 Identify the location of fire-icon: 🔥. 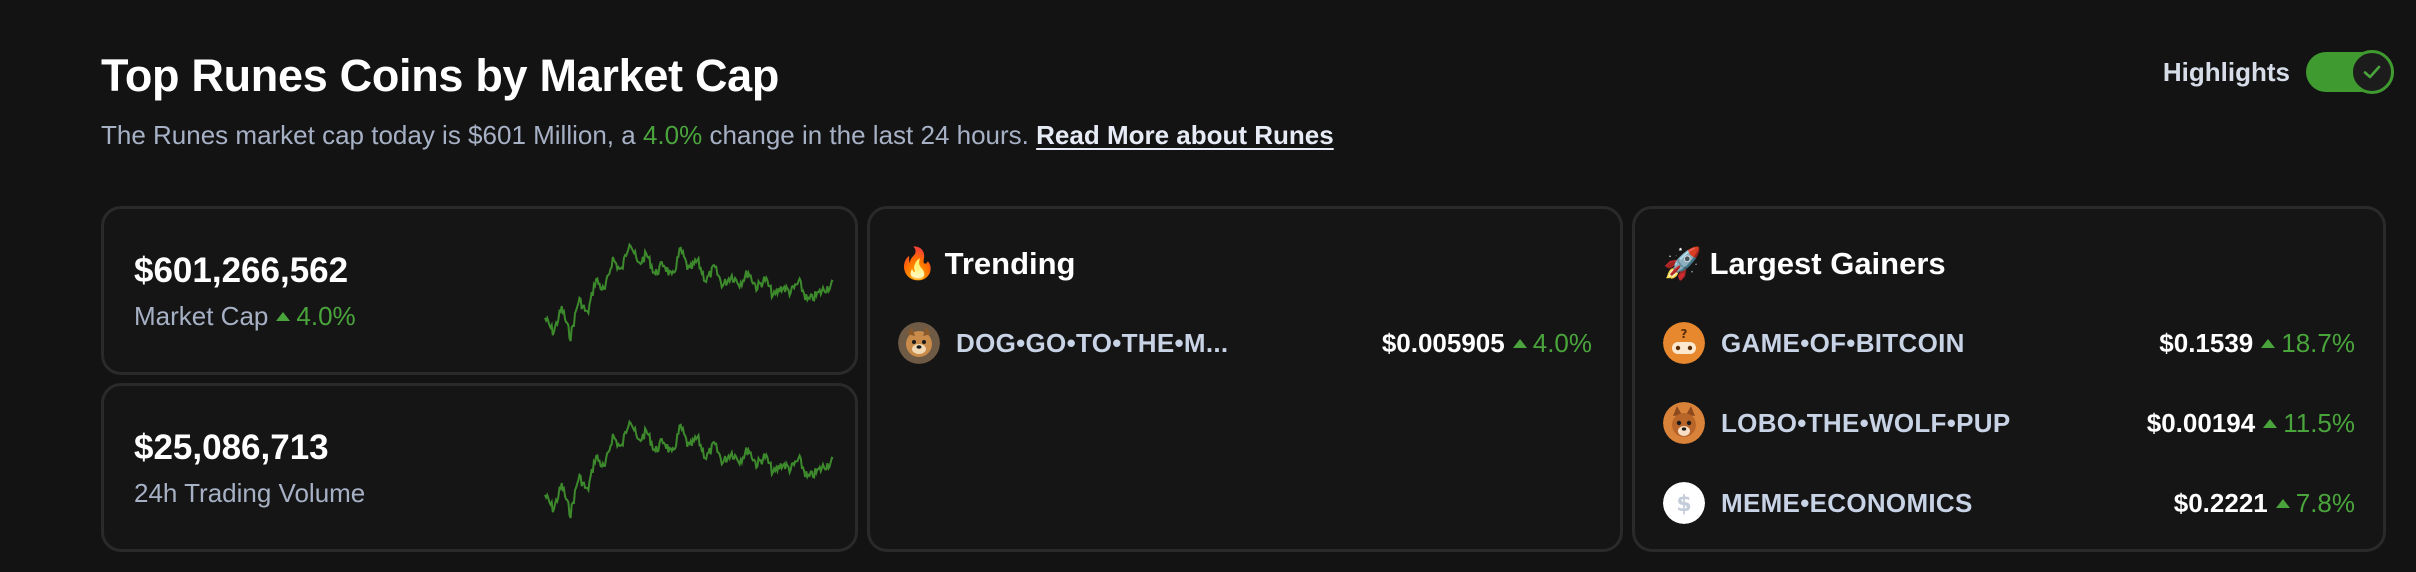
(917, 263).